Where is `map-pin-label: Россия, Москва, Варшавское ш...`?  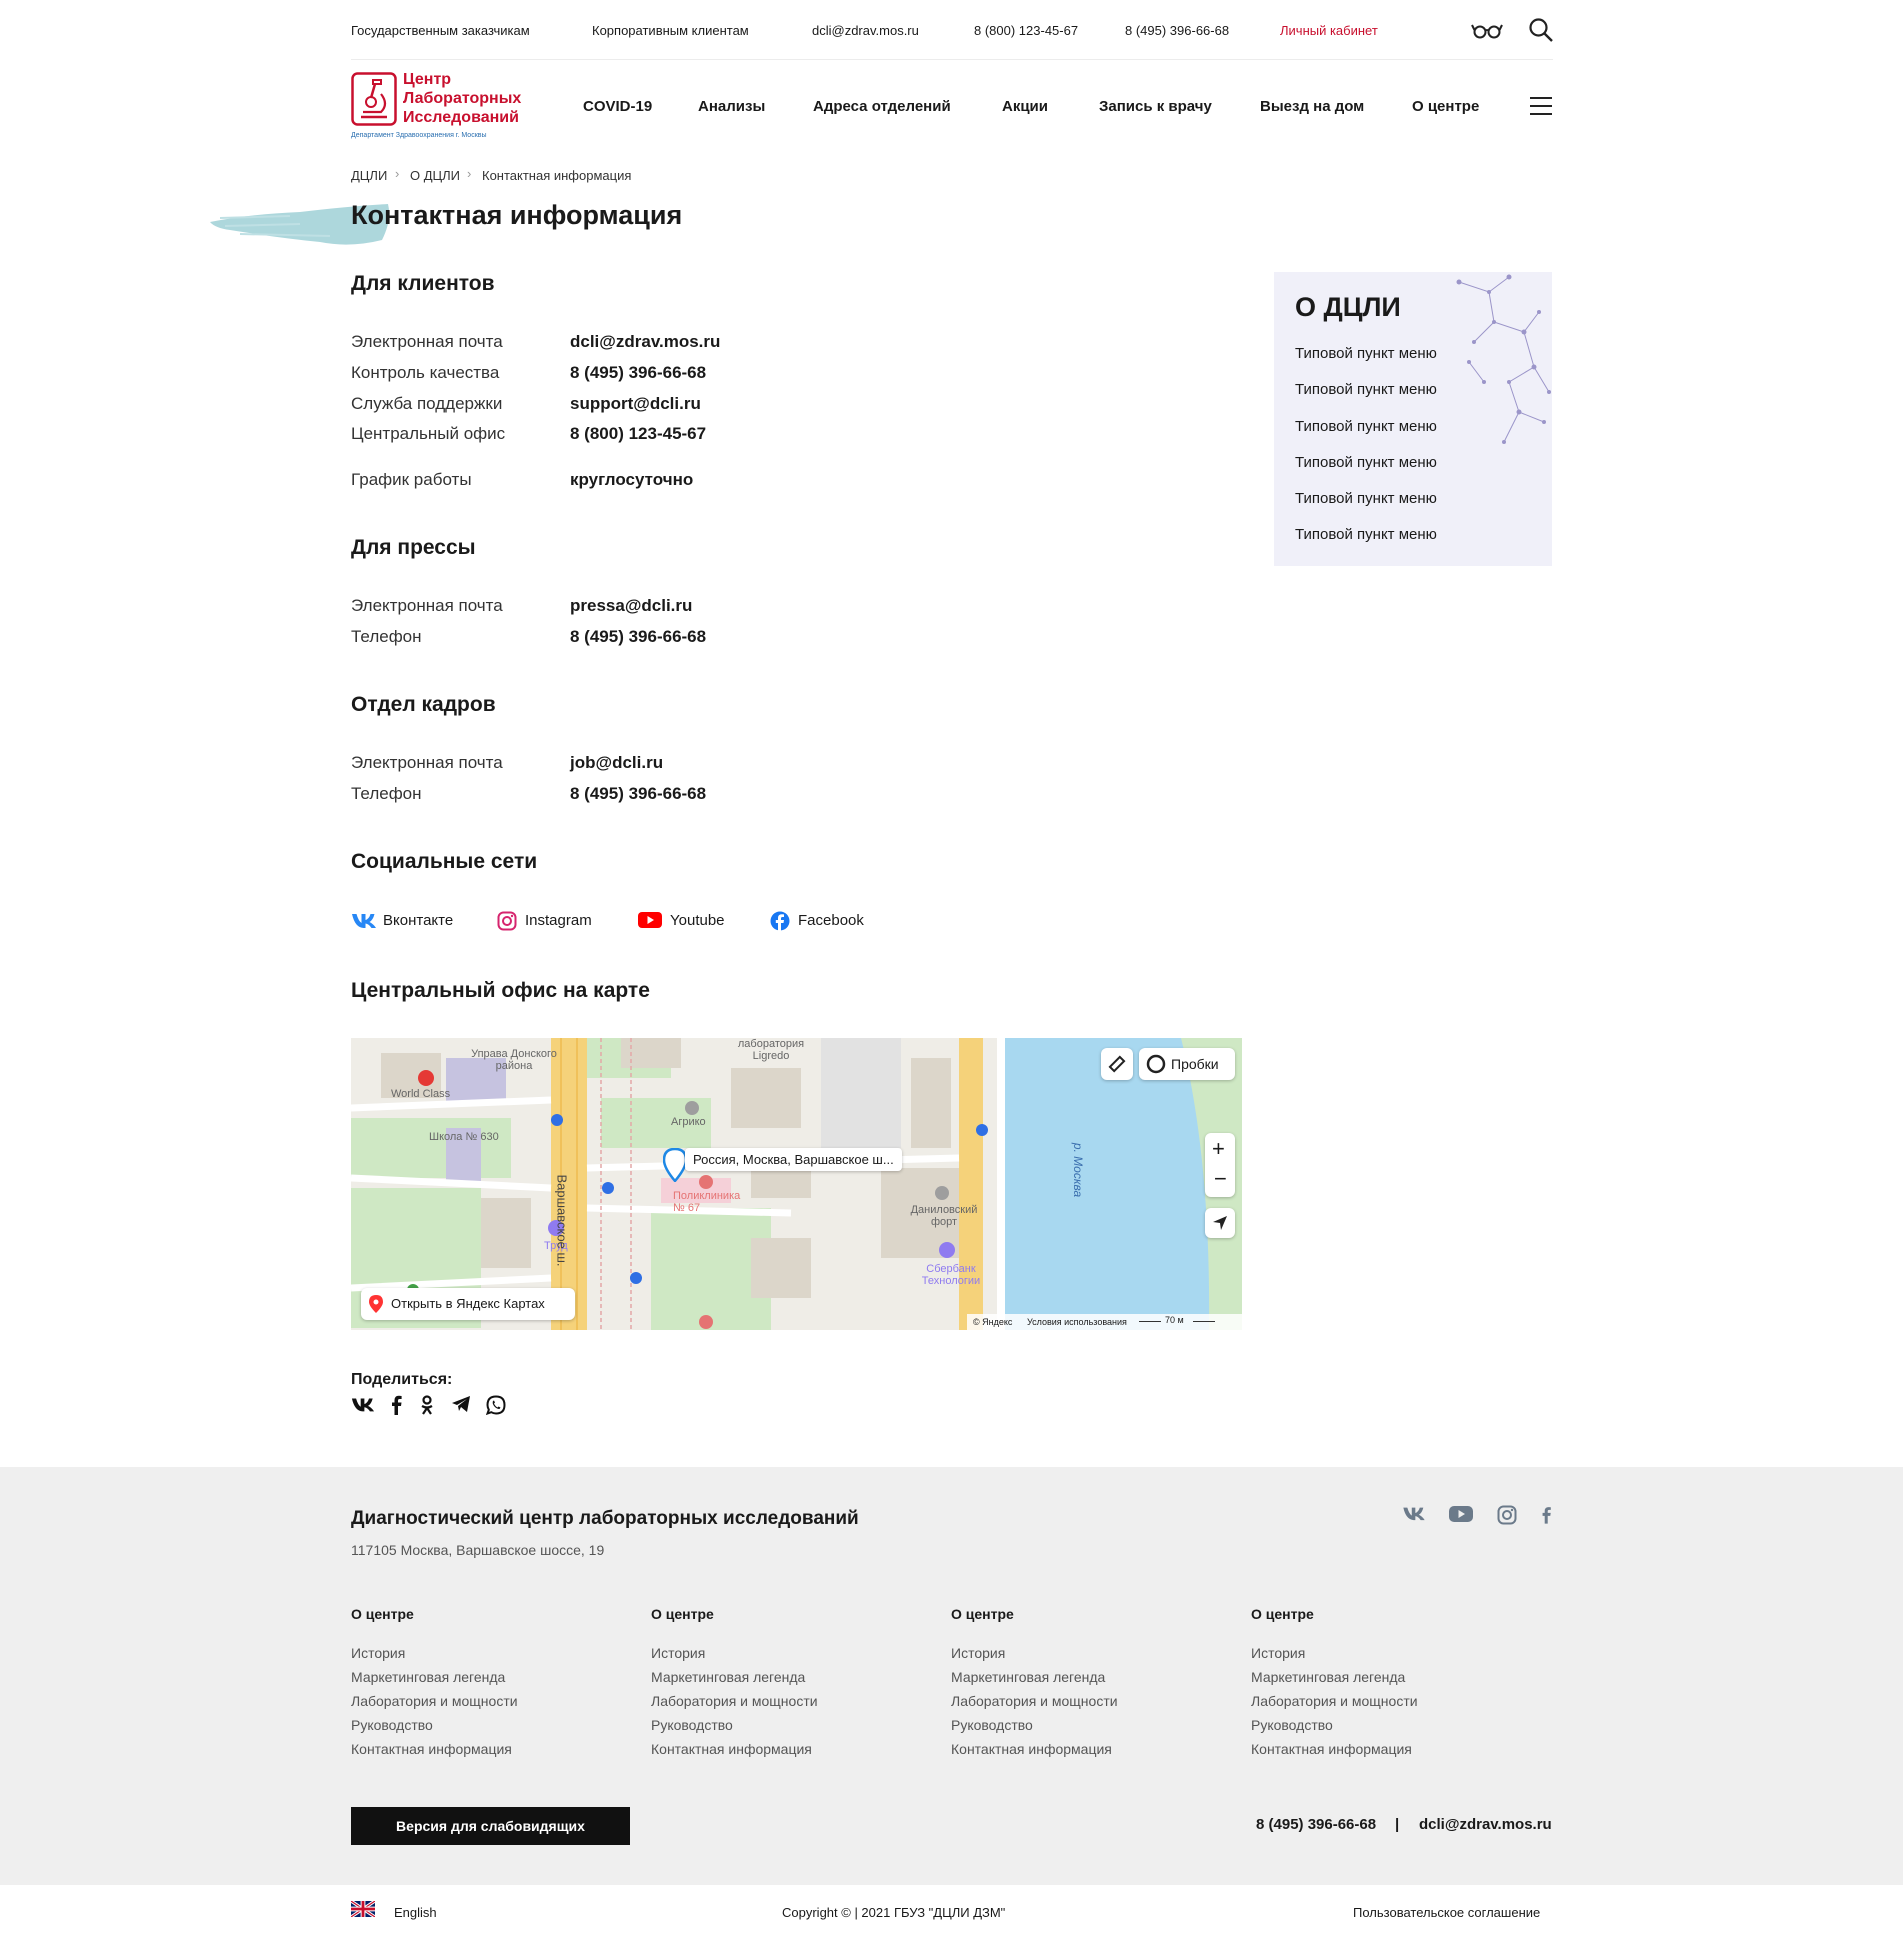 map-pin-label: Россия, Москва, Варшавское ш... is located at coordinates (793, 1159).